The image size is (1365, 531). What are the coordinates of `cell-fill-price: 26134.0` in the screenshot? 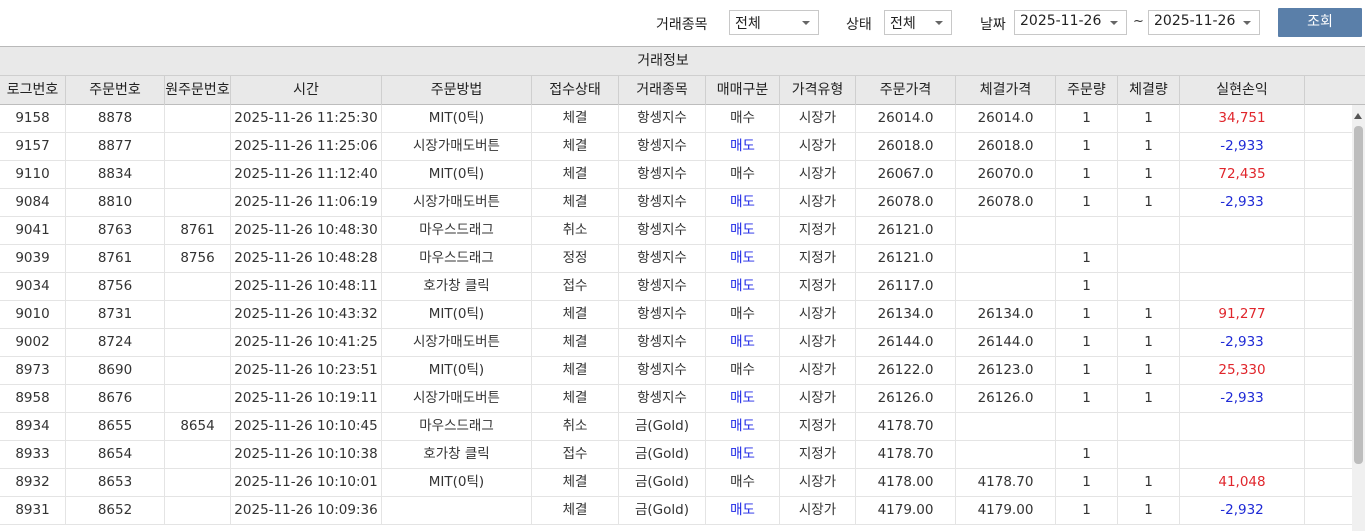 It's located at (1006, 315).